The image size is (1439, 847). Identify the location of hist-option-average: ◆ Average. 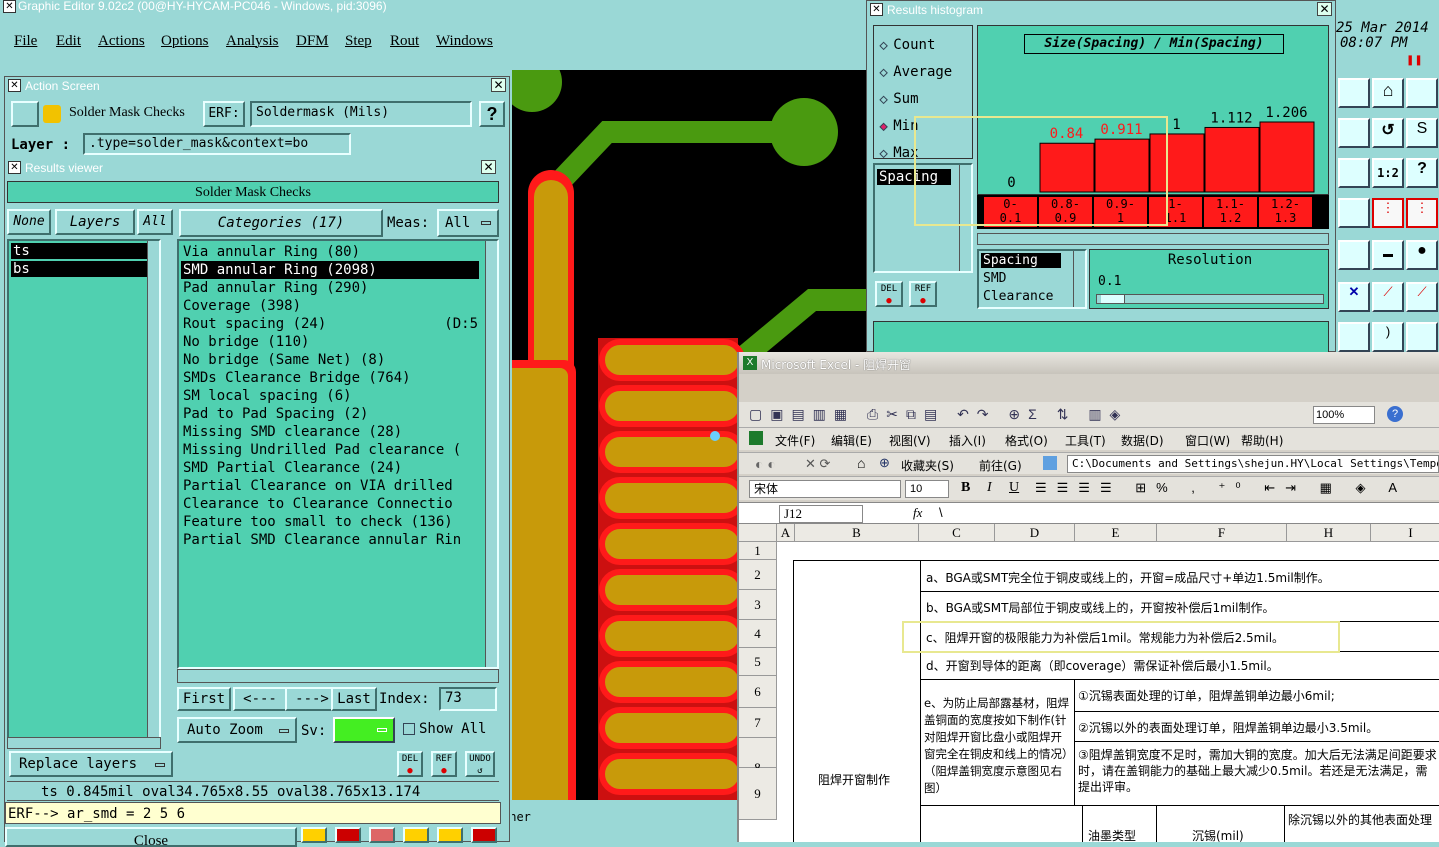
(915, 72).